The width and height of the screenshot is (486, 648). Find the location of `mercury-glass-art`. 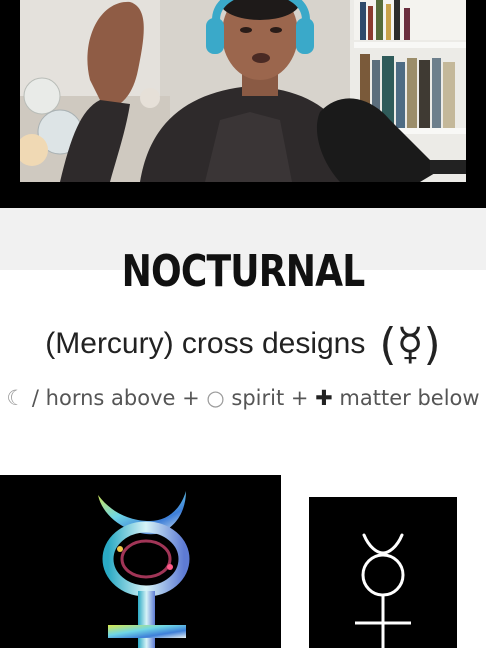

mercury-glass-art is located at coordinates (144, 569).